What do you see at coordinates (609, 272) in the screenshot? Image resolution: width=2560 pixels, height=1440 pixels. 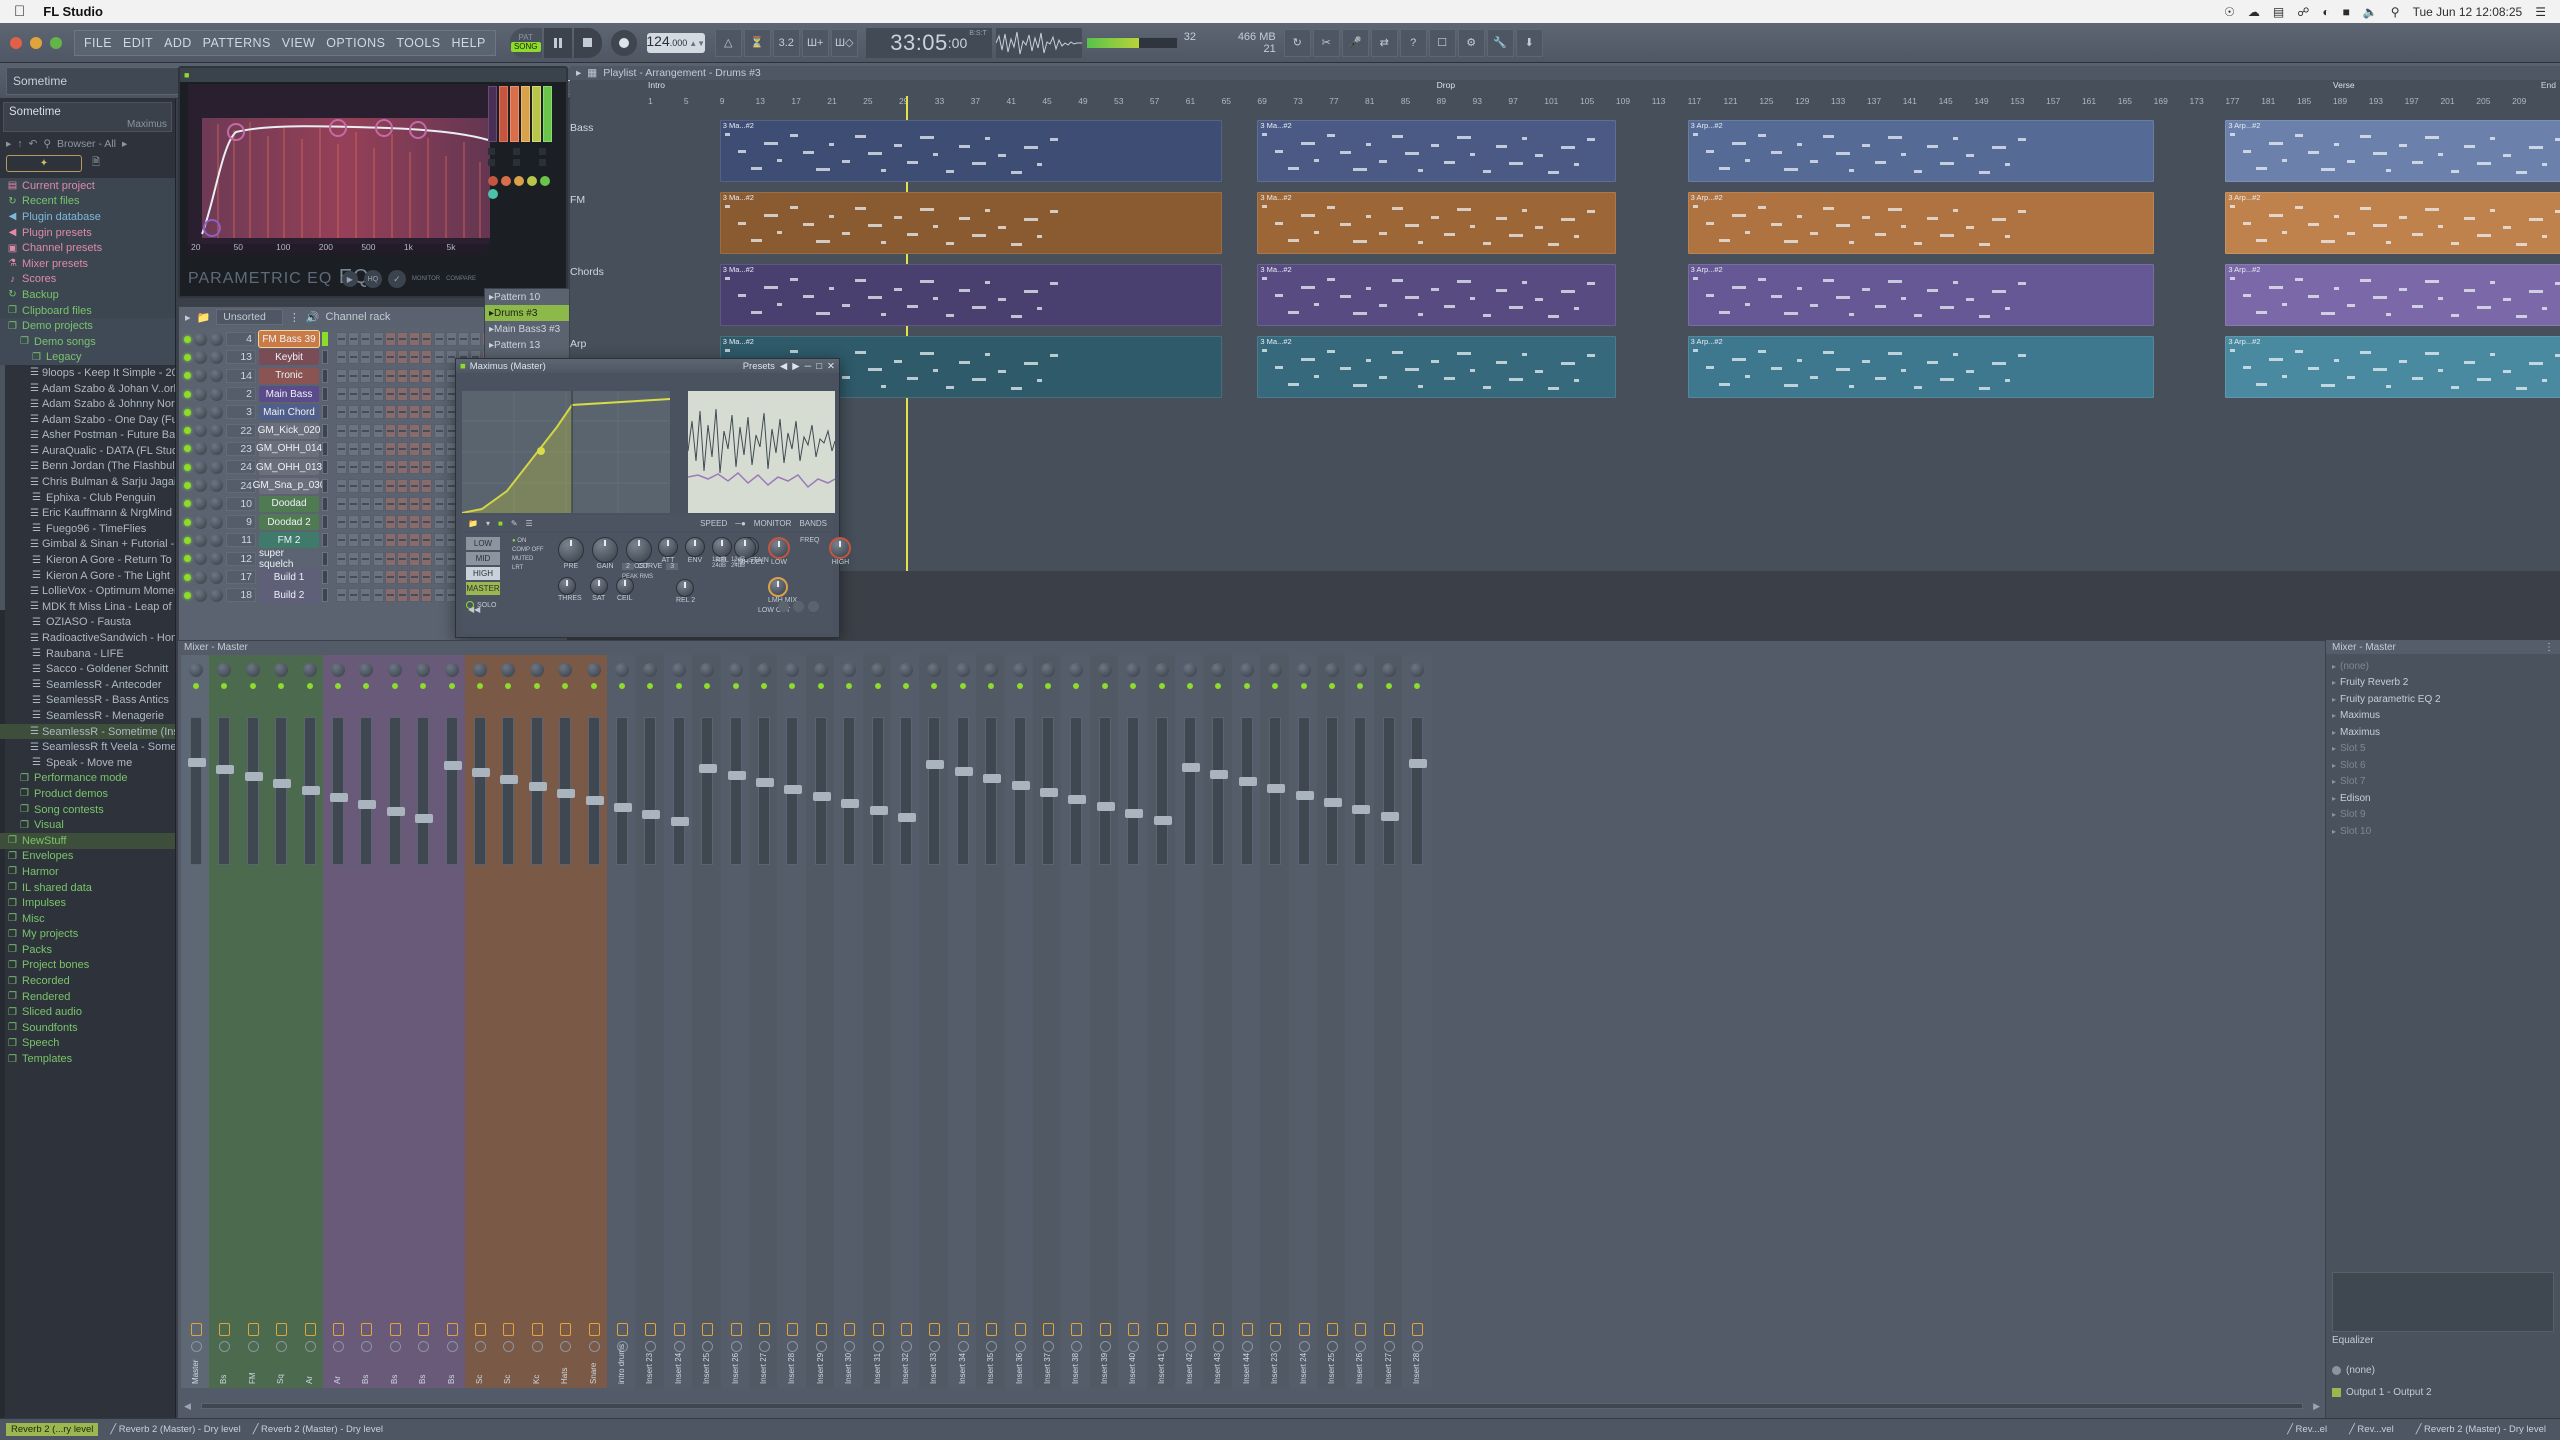 I see `playlist-track-label: Chords` at bounding box center [609, 272].